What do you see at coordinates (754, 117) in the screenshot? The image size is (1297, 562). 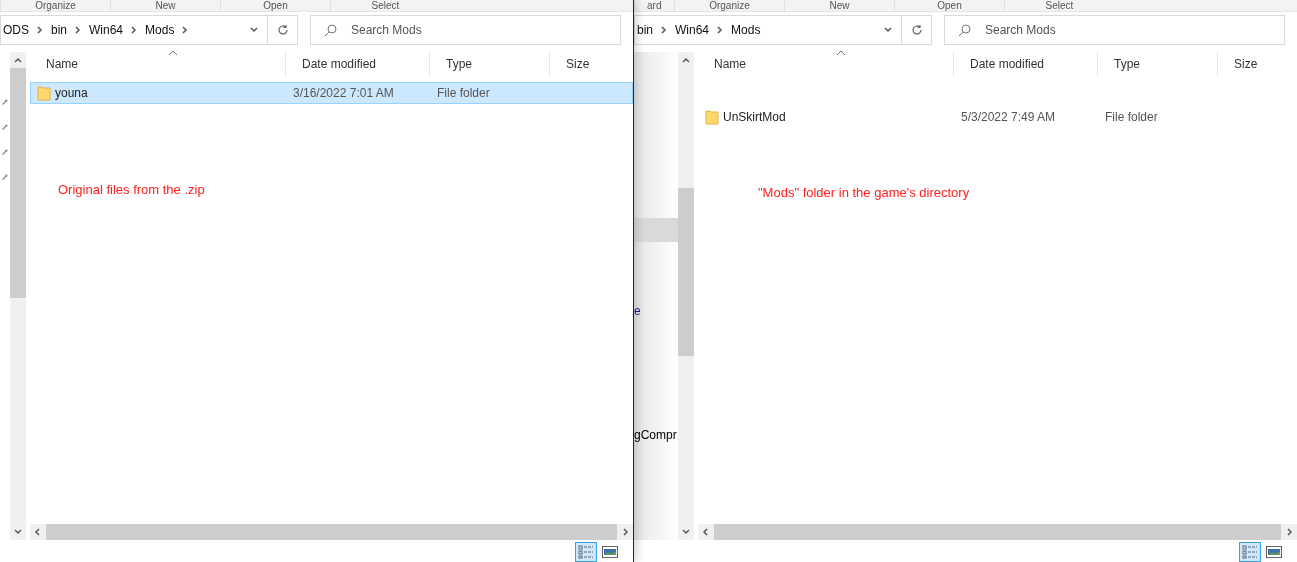 I see `file-name: UnSkirtMod` at bounding box center [754, 117].